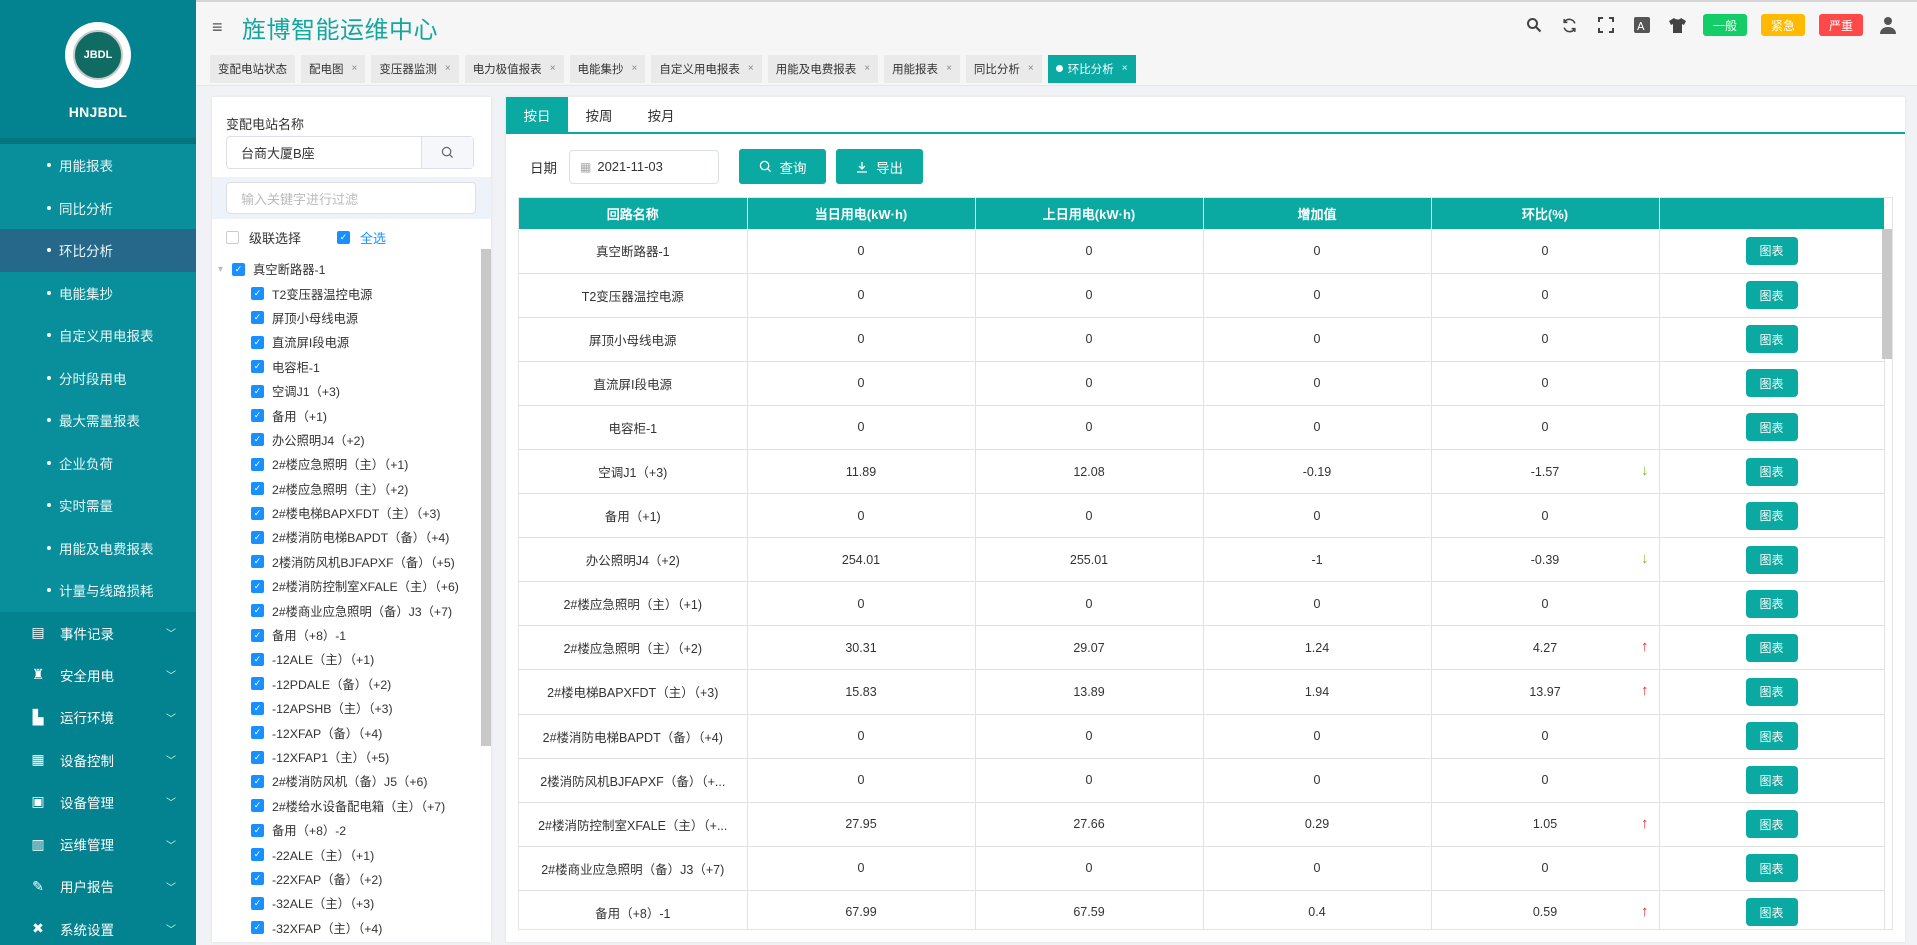 The height and width of the screenshot is (945, 1917). Describe the element at coordinates (344, 854) in the screenshot. I see `tree-node: ✓ -22ALE（主）（+1)` at that location.